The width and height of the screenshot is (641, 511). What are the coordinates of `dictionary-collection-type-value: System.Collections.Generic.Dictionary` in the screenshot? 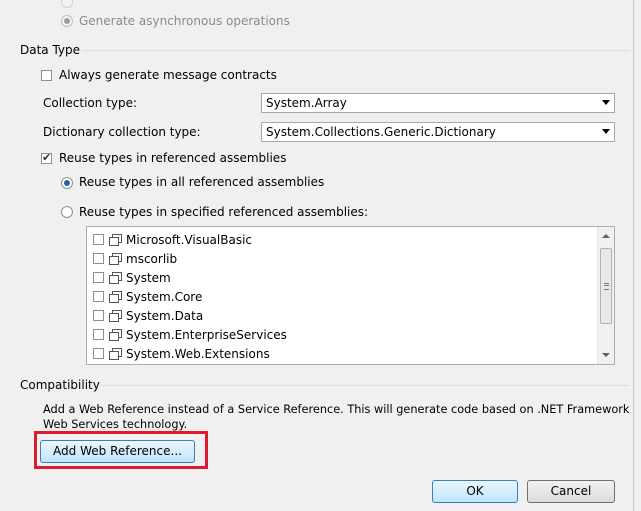 It's located at (381, 132).